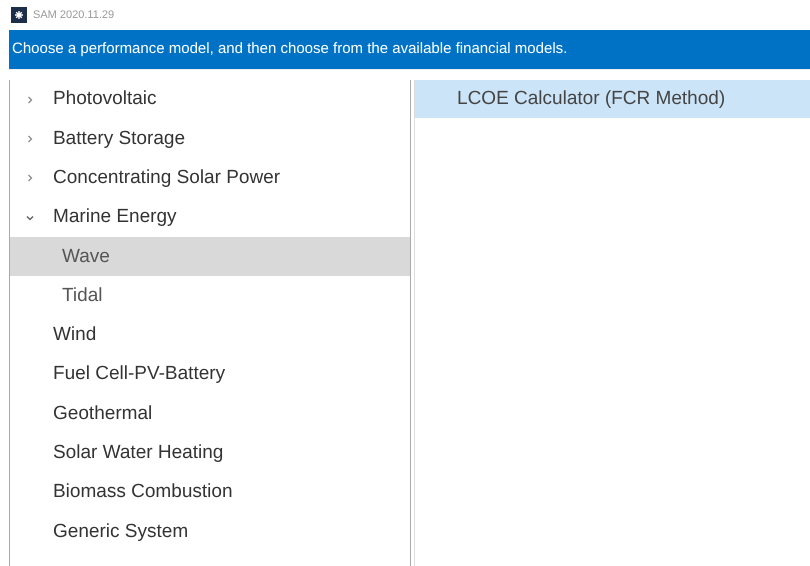  What do you see at coordinates (210, 414) in the screenshot?
I see `tree-item: Geothermal` at bounding box center [210, 414].